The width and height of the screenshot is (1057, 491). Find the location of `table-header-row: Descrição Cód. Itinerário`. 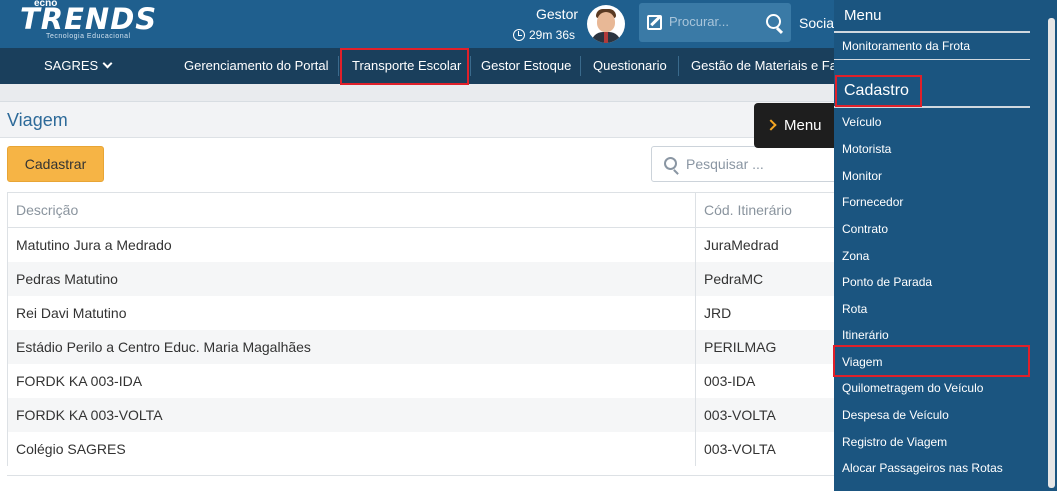

table-header-row: Descrição Cód. Itinerário is located at coordinates (427, 210).